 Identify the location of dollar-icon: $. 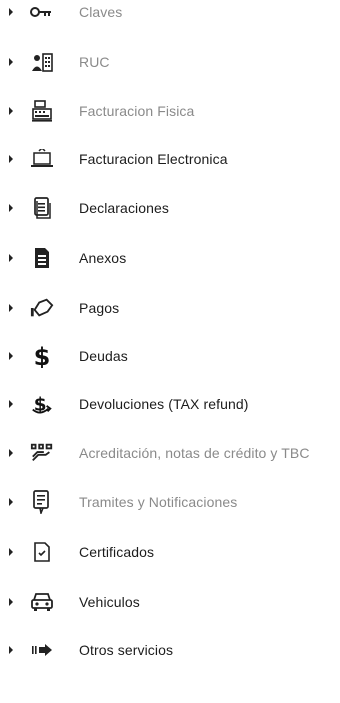
(42, 356).